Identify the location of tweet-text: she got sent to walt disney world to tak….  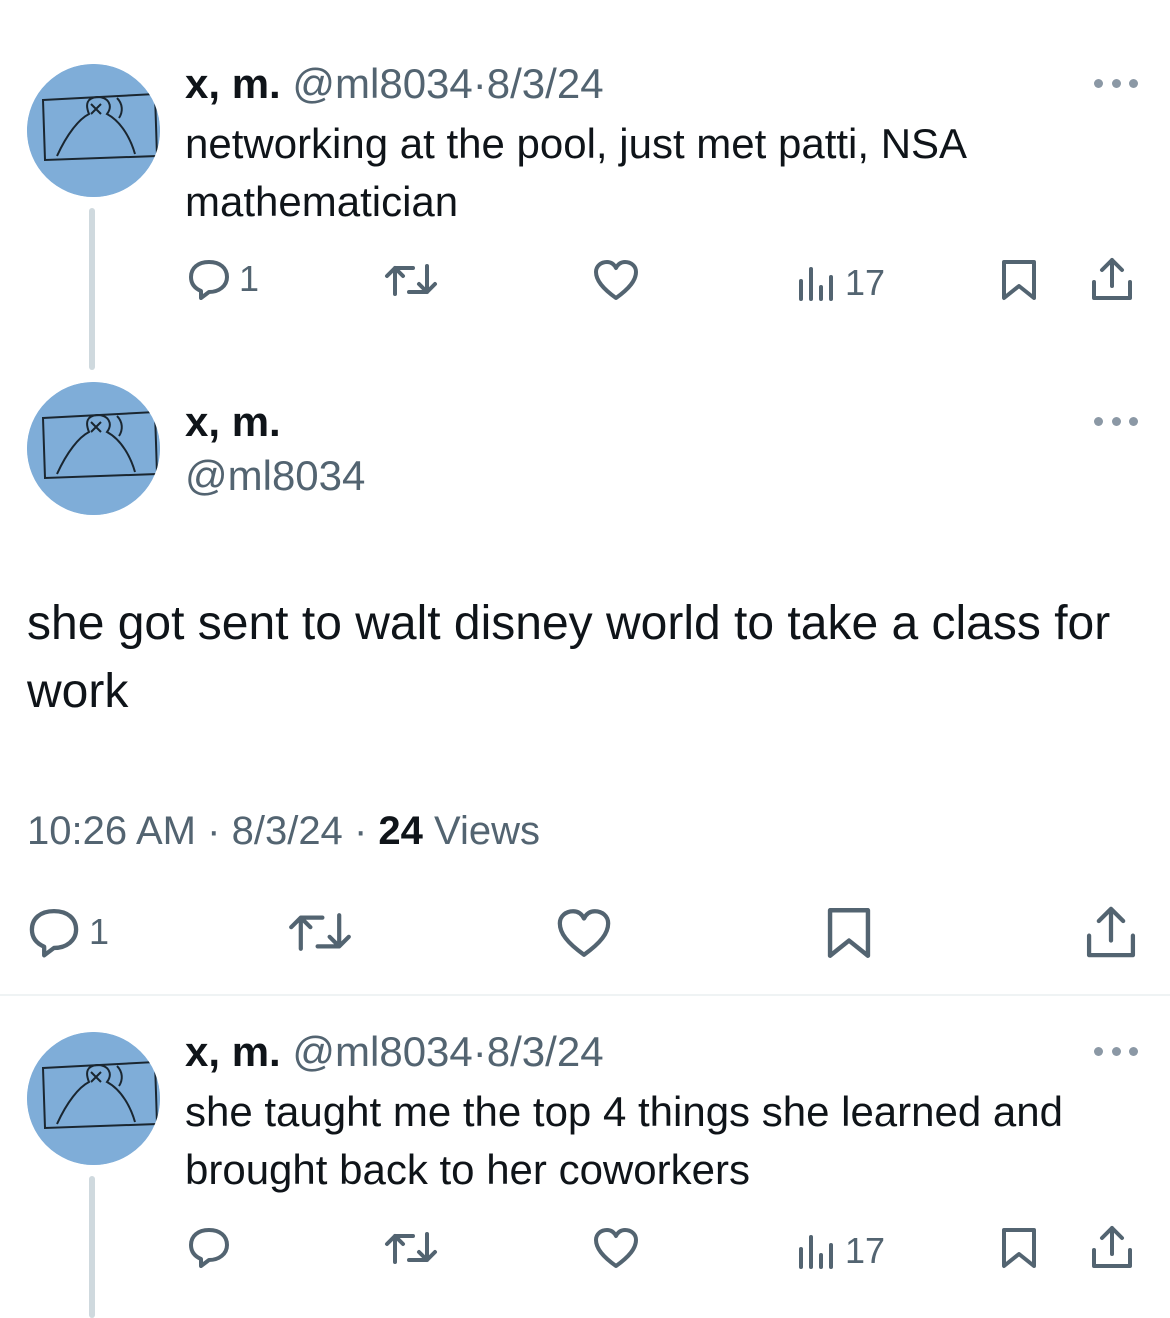
(569, 657).